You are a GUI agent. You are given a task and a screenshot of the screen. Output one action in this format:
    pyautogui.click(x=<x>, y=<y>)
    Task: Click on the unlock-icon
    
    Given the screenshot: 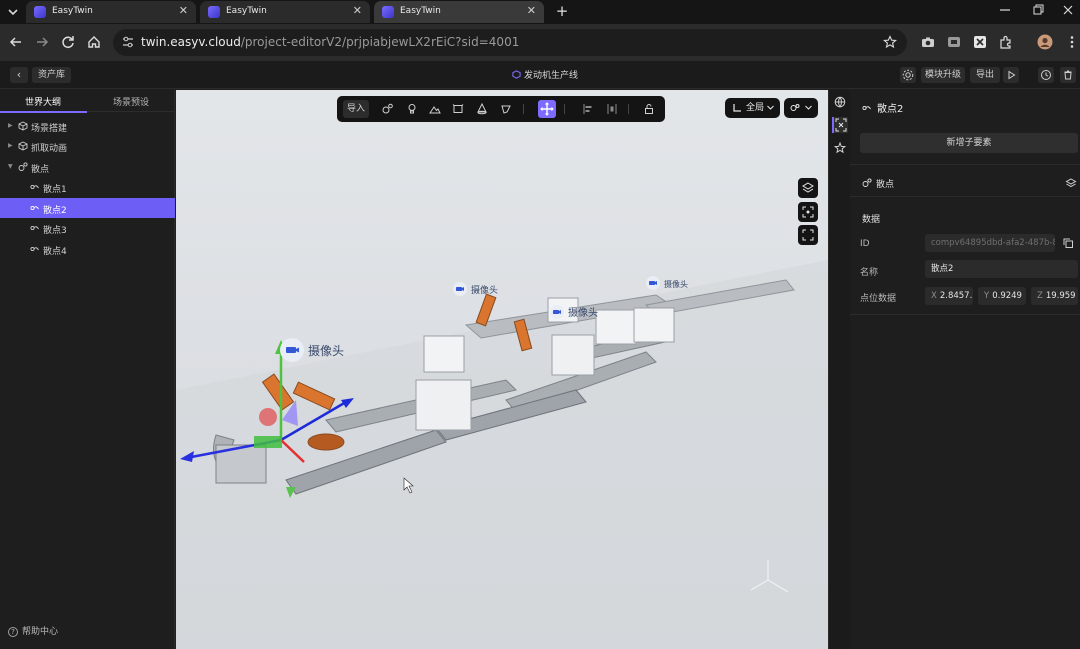 What is the action you would take?
    pyautogui.click(x=649, y=109)
    